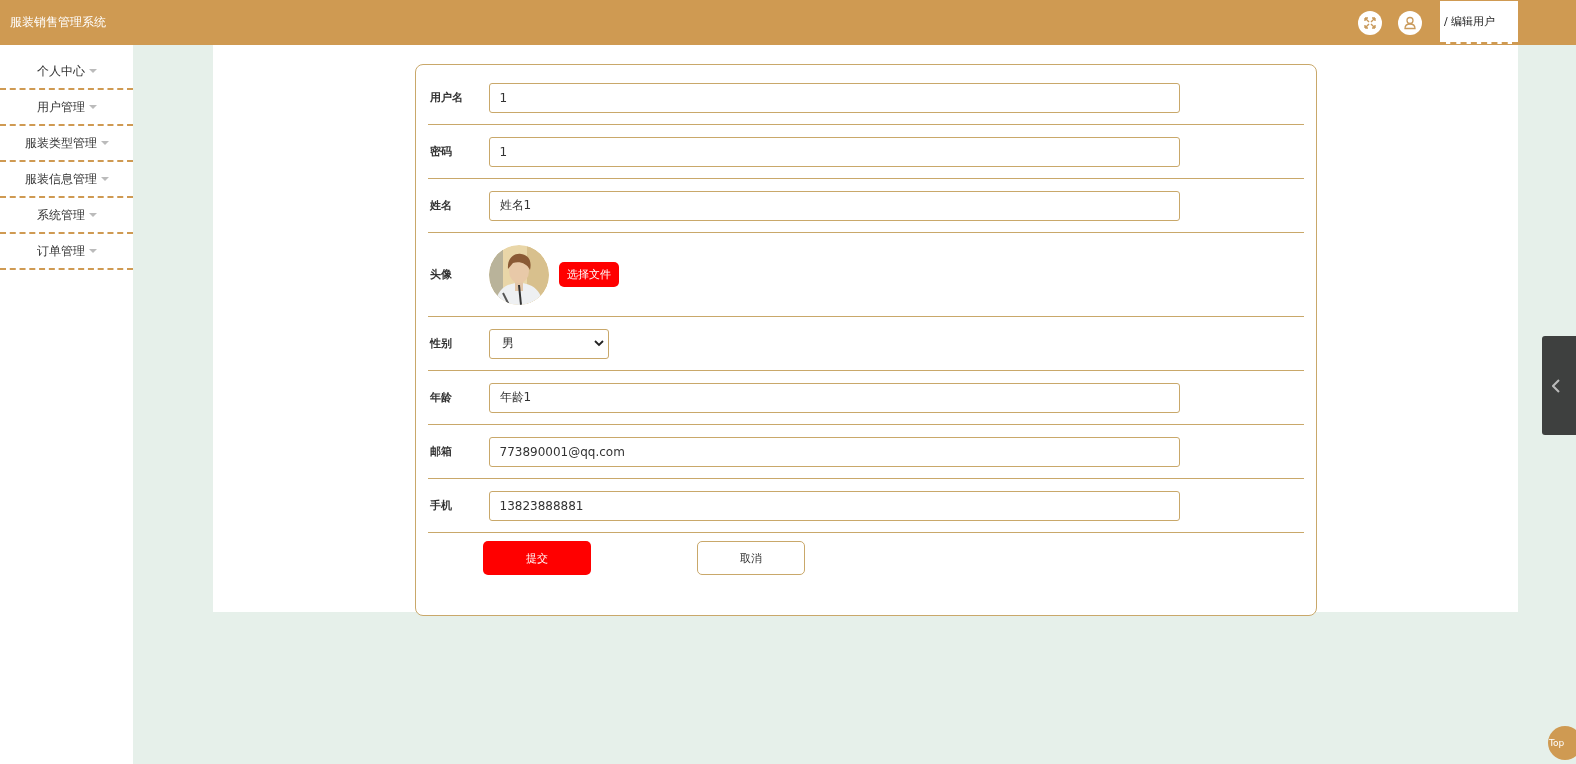  What do you see at coordinates (834, 205) in the screenshot?
I see `input-field: 姓名1` at bounding box center [834, 205].